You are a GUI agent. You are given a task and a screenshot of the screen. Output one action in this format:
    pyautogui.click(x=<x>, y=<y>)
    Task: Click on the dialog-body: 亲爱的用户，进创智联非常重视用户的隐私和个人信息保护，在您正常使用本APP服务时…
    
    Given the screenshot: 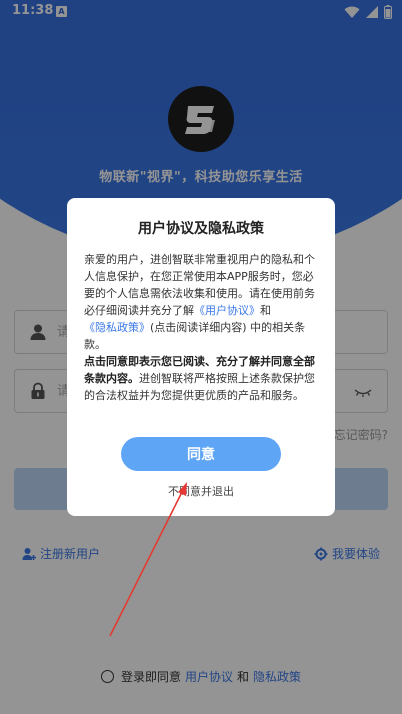 What is the action you would take?
    pyautogui.click(x=202, y=327)
    